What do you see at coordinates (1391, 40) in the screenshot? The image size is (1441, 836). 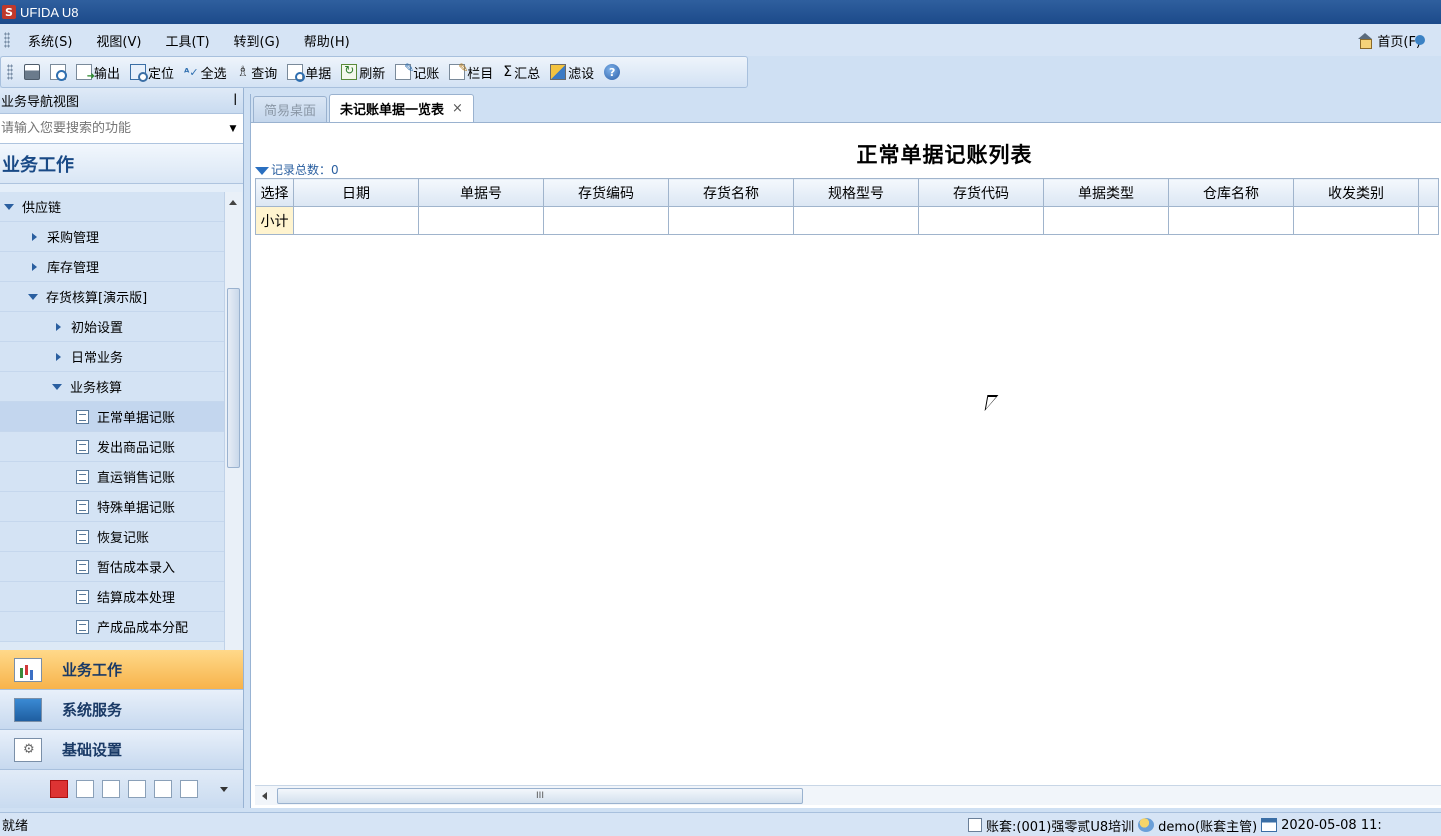 I see `home-link: 首页(F)` at bounding box center [1391, 40].